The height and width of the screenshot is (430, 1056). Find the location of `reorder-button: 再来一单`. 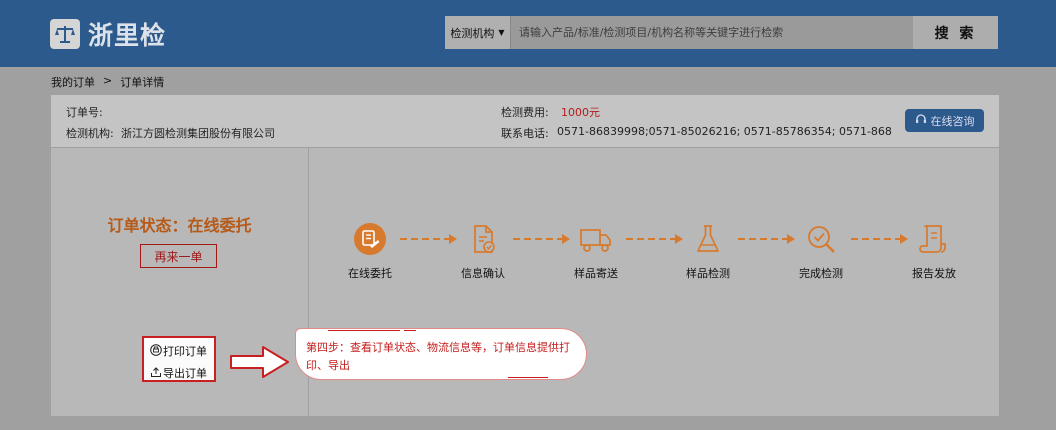

reorder-button: 再来一单 is located at coordinates (178, 256).